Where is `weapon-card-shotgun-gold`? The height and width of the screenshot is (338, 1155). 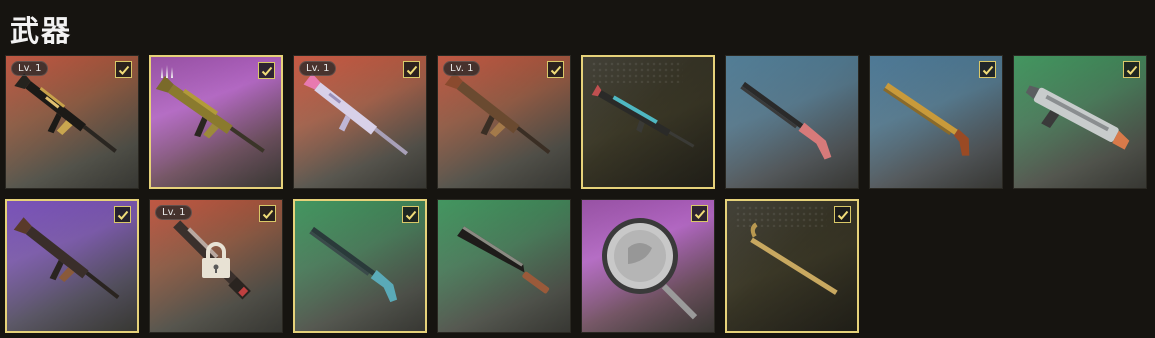 weapon-card-shotgun-gold is located at coordinates (936, 122).